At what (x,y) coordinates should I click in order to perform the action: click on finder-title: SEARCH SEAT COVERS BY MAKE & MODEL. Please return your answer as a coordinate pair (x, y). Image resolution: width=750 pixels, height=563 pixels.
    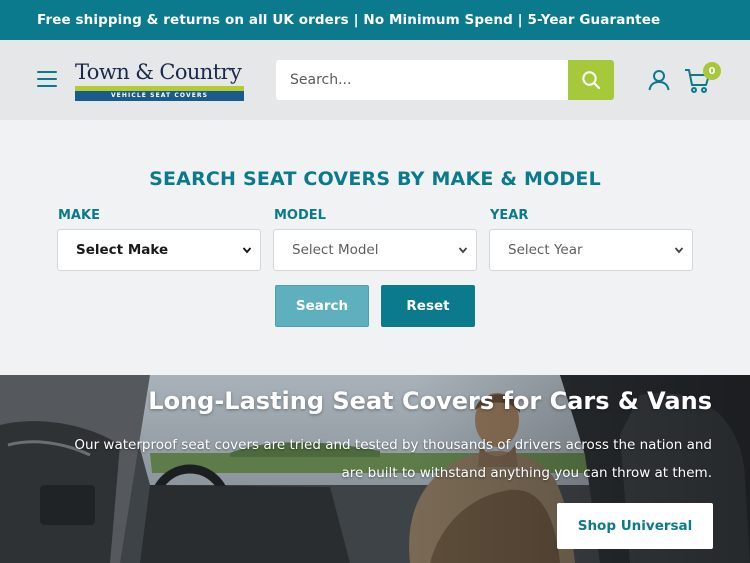
    Looking at the image, I should click on (375, 179).